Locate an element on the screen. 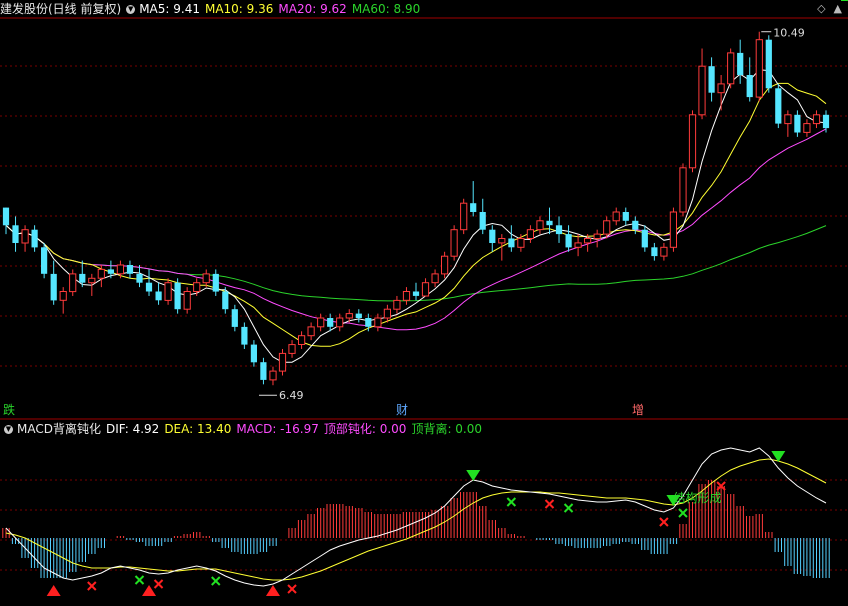 This screenshot has height=606, width=848. stock-title: 建发股份(日线 前复权) is located at coordinates (60, 9).